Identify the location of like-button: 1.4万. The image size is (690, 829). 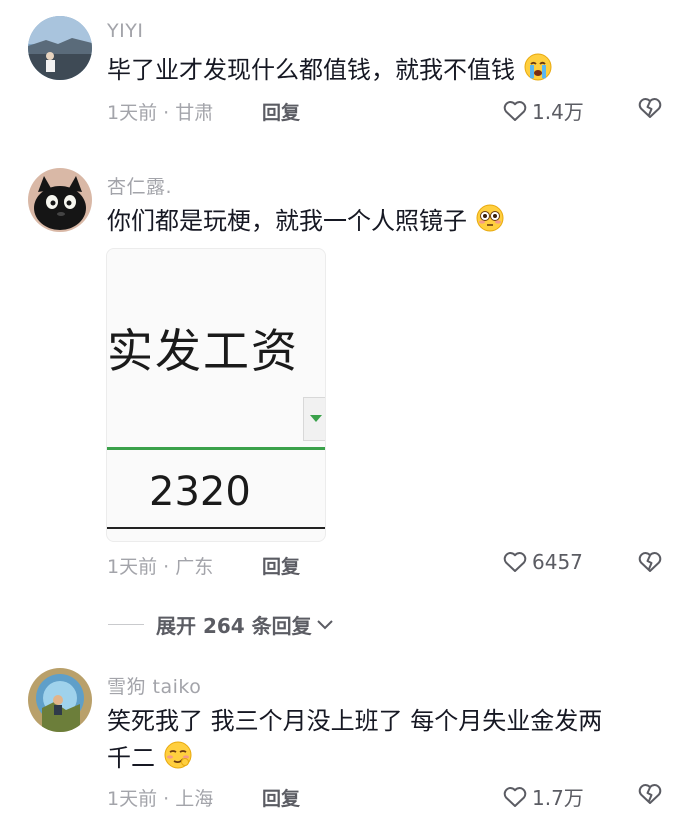
(543, 110).